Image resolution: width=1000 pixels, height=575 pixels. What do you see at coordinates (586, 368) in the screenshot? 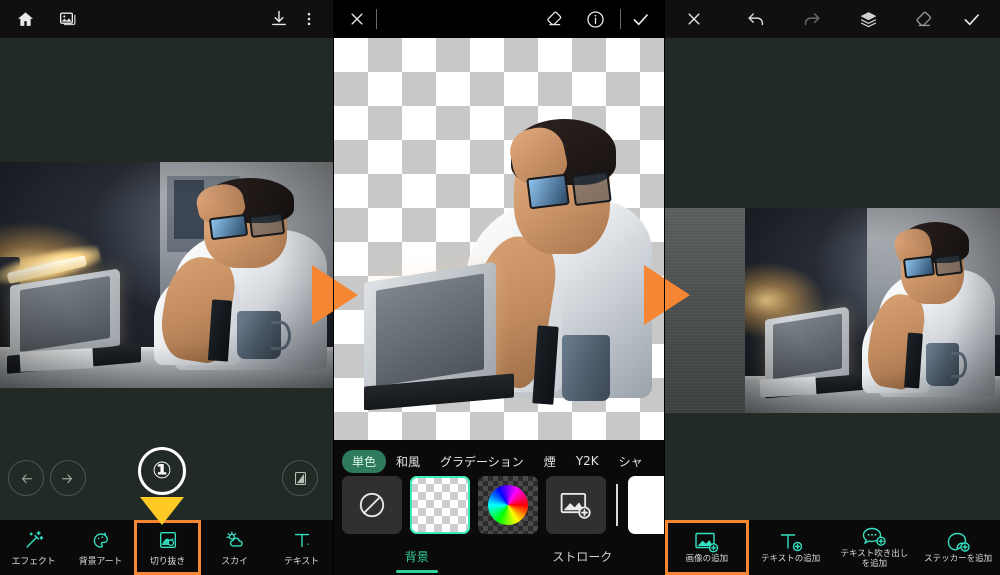
I see `cutout-cup` at bounding box center [586, 368].